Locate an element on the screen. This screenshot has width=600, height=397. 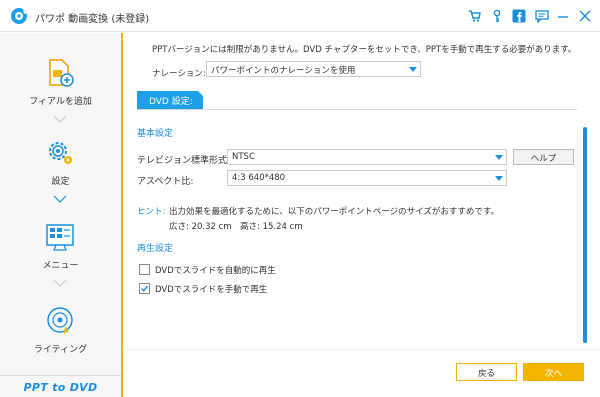
aspect-ratio-select: 4:3 640*480 is located at coordinates (367, 178).